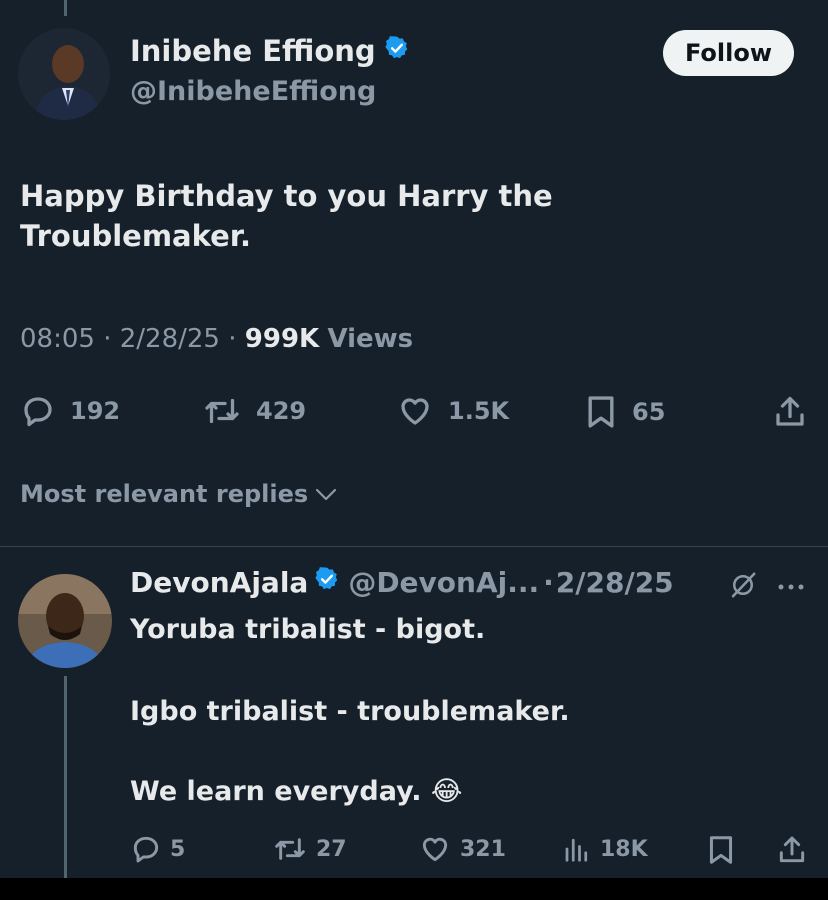  What do you see at coordinates (743, 587) in the screenshot?
I see `grok-icon` at bounding box center [743, 587].